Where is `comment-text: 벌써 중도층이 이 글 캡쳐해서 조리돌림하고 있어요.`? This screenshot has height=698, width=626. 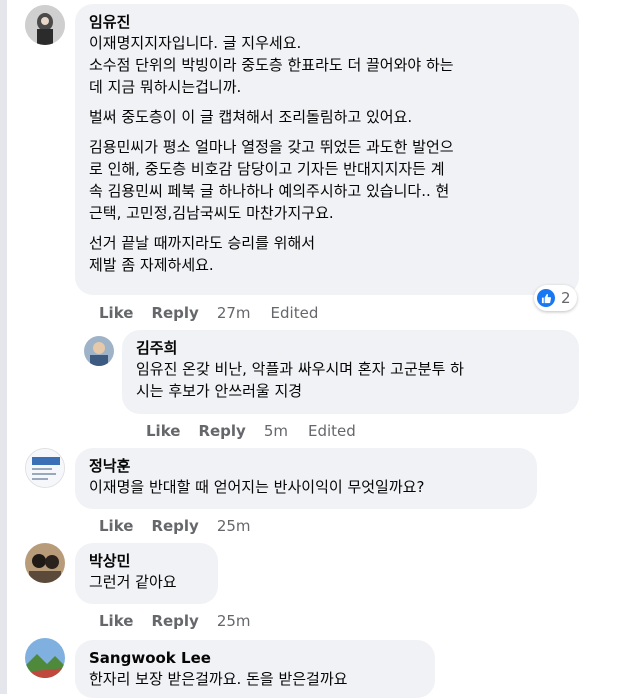
comment-text: 벌써 중도층이 이 글 캡쳐해서 조리돌림하고 있어요. is located at coordinates (251, 117).